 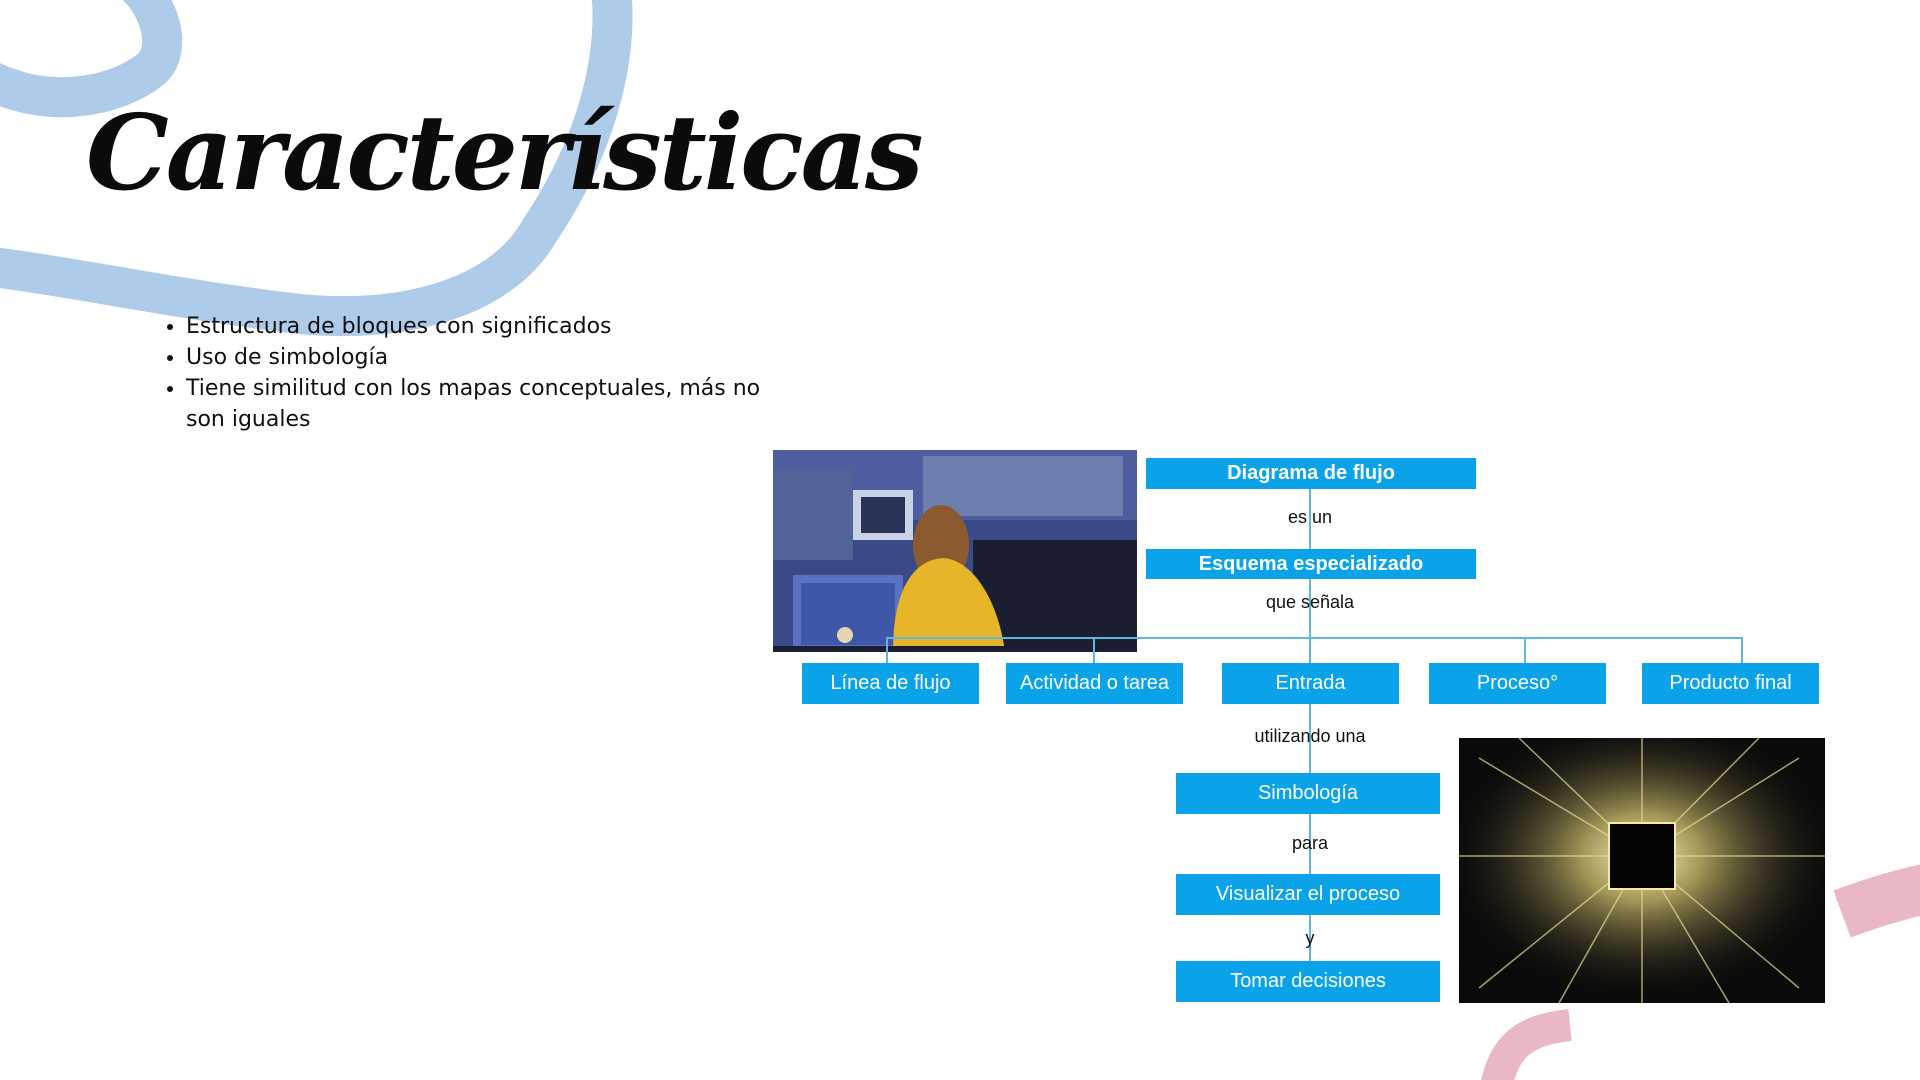 I want to click on bullet-item: Uso de simbología, so click(x=486, y=357).